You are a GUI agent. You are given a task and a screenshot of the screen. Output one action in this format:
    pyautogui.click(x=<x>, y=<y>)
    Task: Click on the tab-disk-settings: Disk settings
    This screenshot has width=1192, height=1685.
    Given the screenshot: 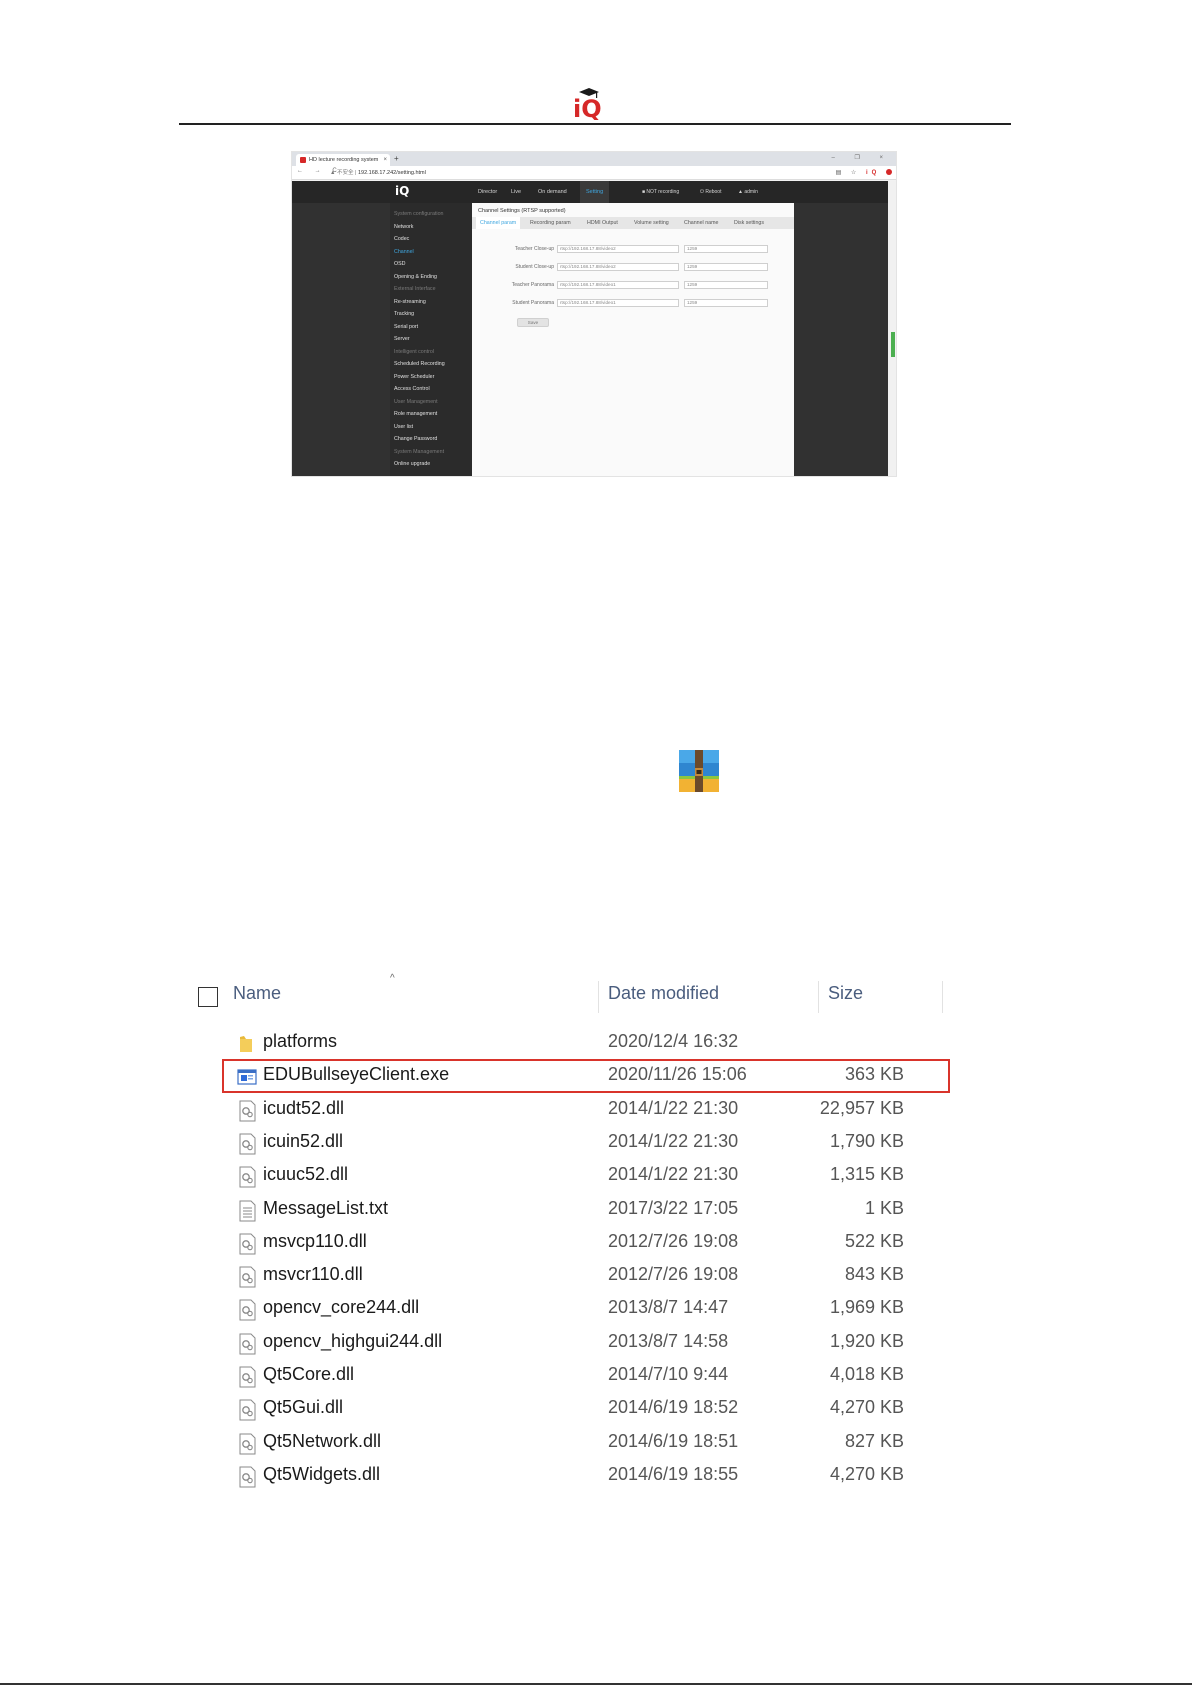 What is the action you would take?
    pyautogui.click(x=749, y=223)
    